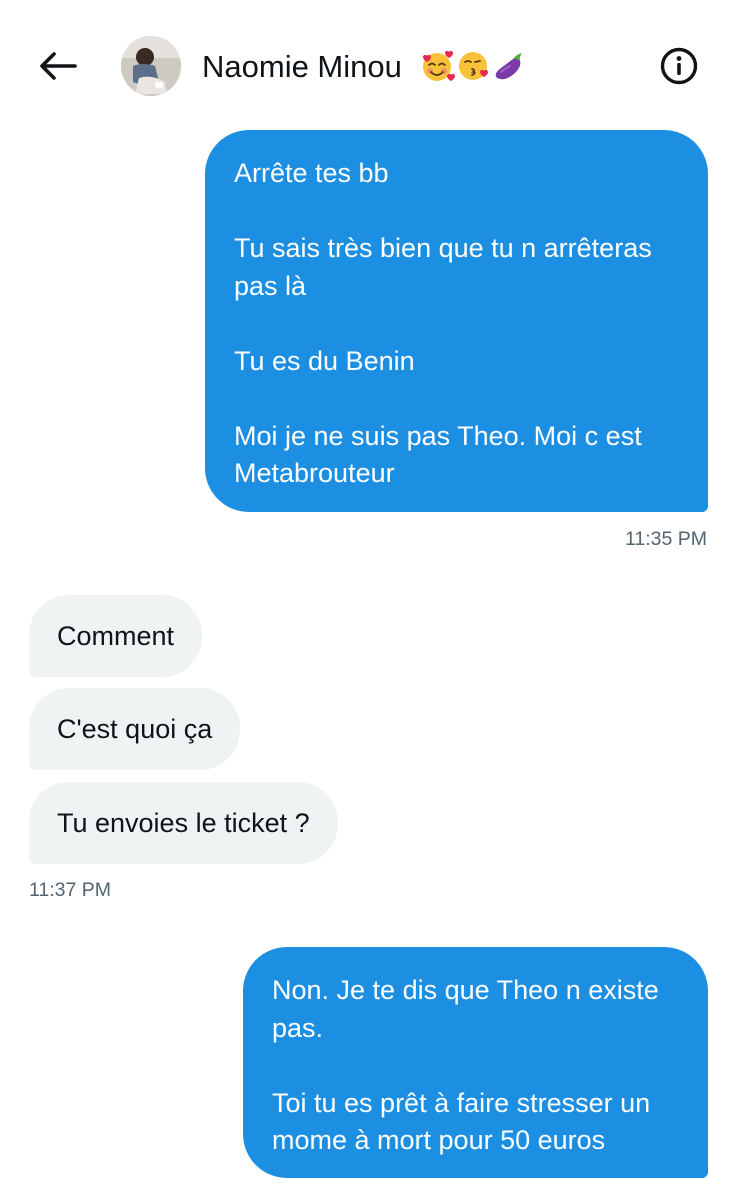 This screenshot has width=737, height=1200. I want to click on message-timestamp: 11:35 PM, so click(666, 539).